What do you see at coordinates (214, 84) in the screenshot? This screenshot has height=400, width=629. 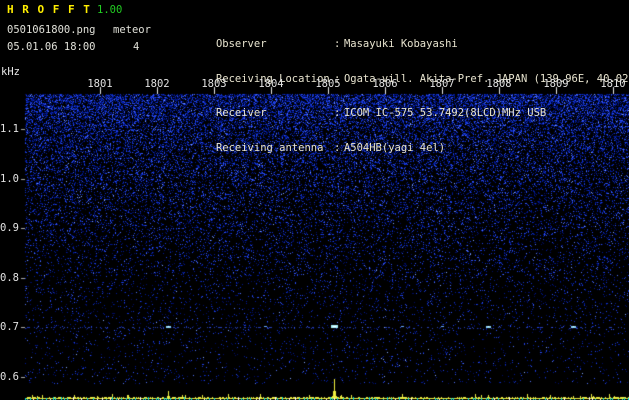 I see `time-tick-label: 1803` at bounding box center [214, 84].